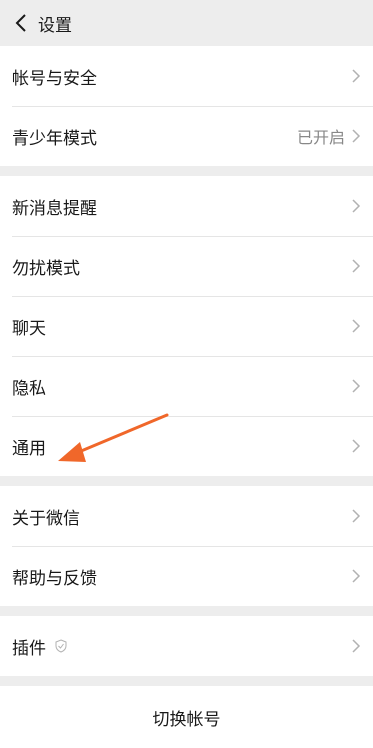 This screenshot has height=748, width=373. I want to click on row-account-security: 帐号与安全, so click(186, 76).